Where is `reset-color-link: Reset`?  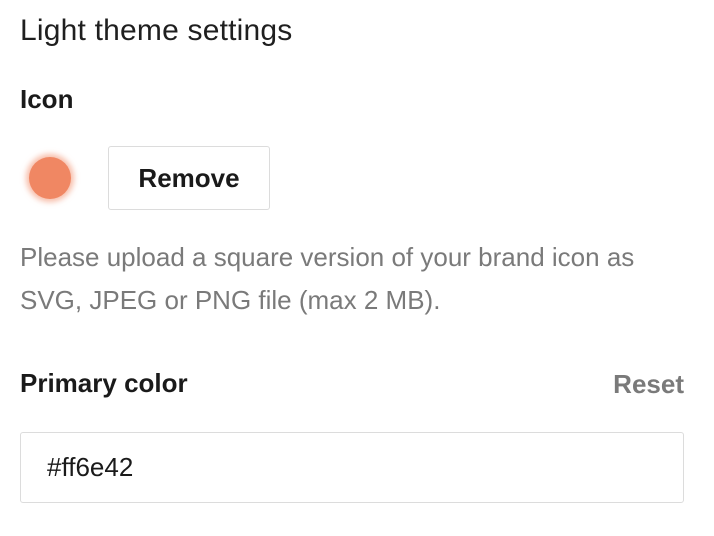
reset-color-link: Reset is located at coordinates (648, 384).